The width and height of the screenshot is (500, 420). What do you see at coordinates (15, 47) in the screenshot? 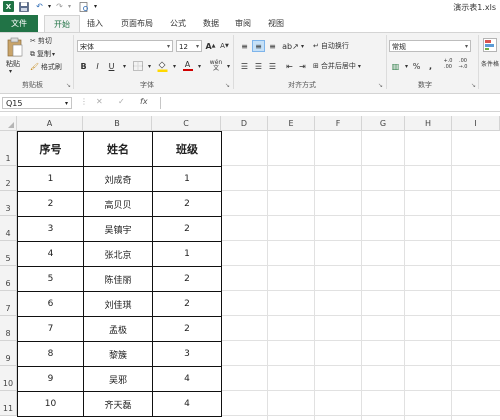
I see `paste-icon` at bounding box center [15, 47].